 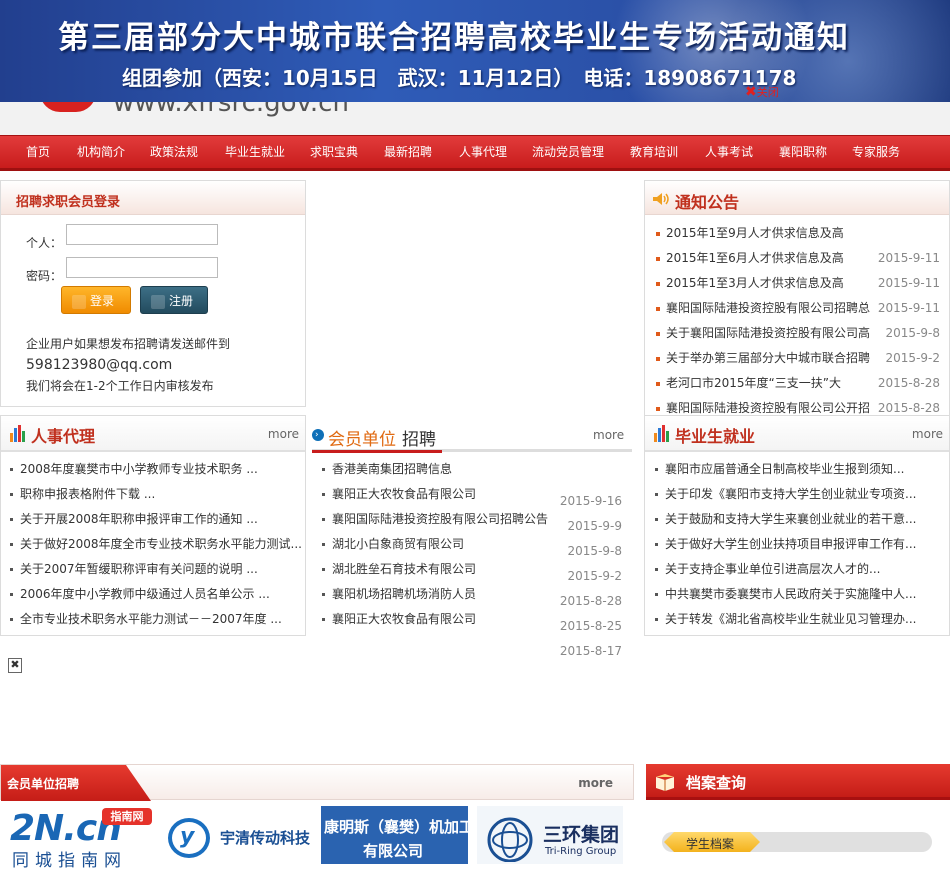 What do you see at coordinates (472, 546) in the screenshot?
I see `member-recruit-item: 湖北小白象商贸有限公司 2015-9-8` at bounding box center [472, 546].